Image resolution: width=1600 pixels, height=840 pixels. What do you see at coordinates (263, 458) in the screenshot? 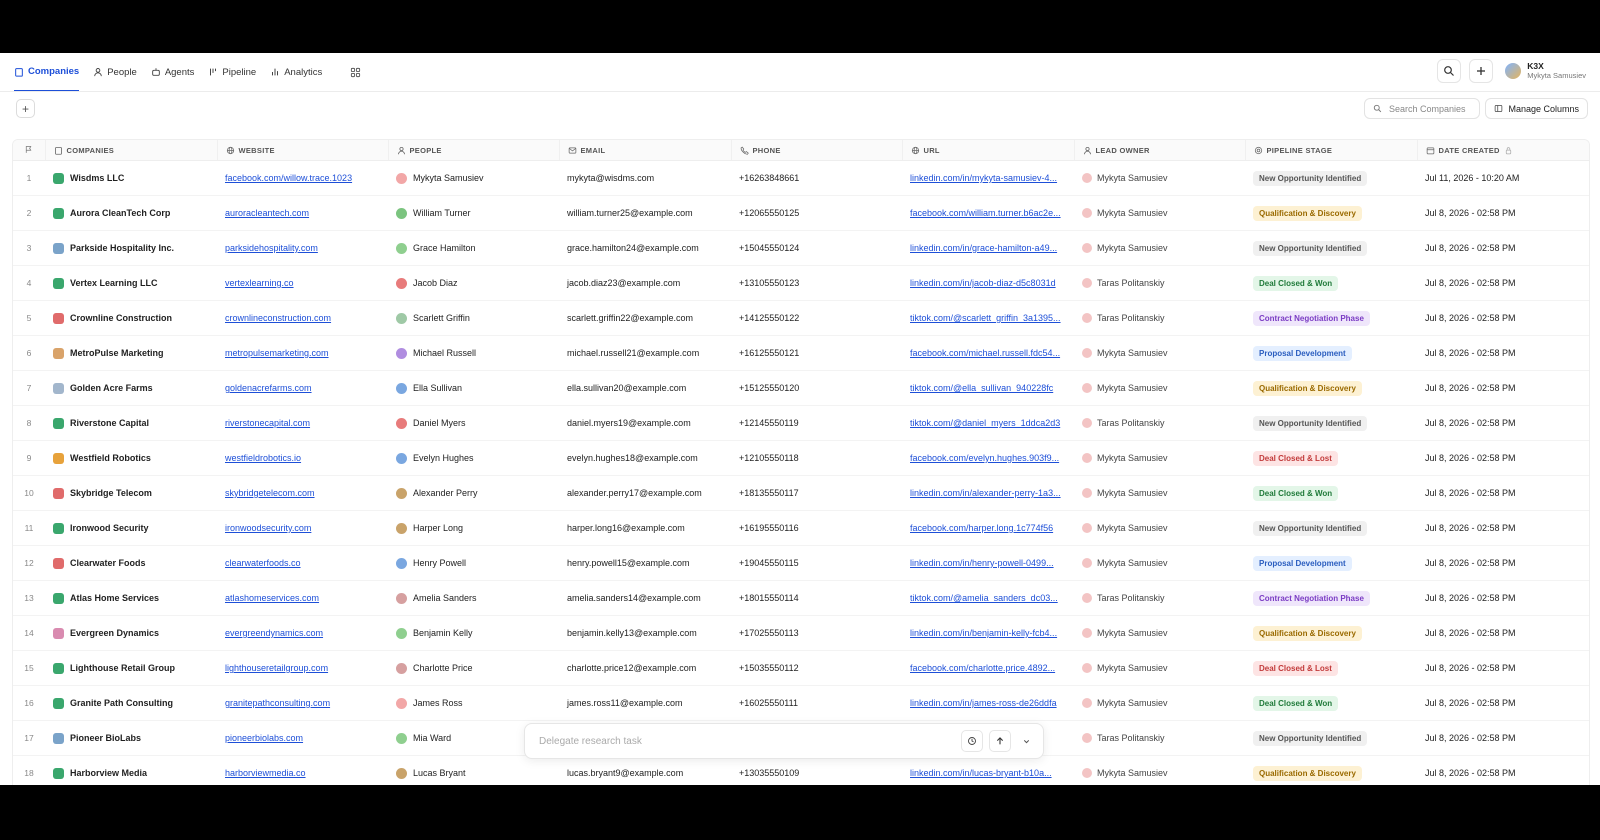
I see `website-link: westfieldrobotics.io` at bounding box center [263, 458].